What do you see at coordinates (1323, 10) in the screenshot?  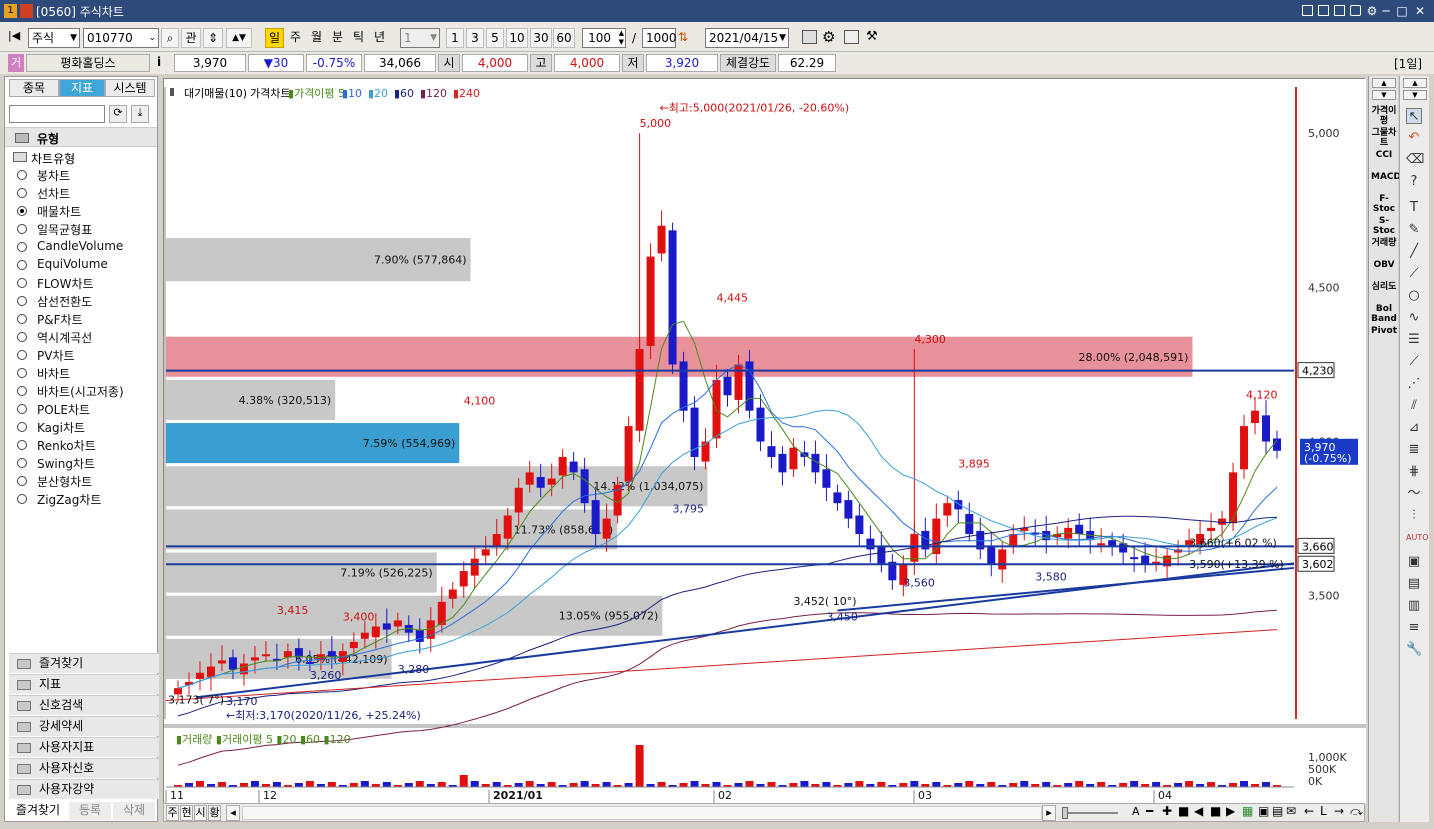 I see `save-screen-icon` at bounding box center [1323, 10].